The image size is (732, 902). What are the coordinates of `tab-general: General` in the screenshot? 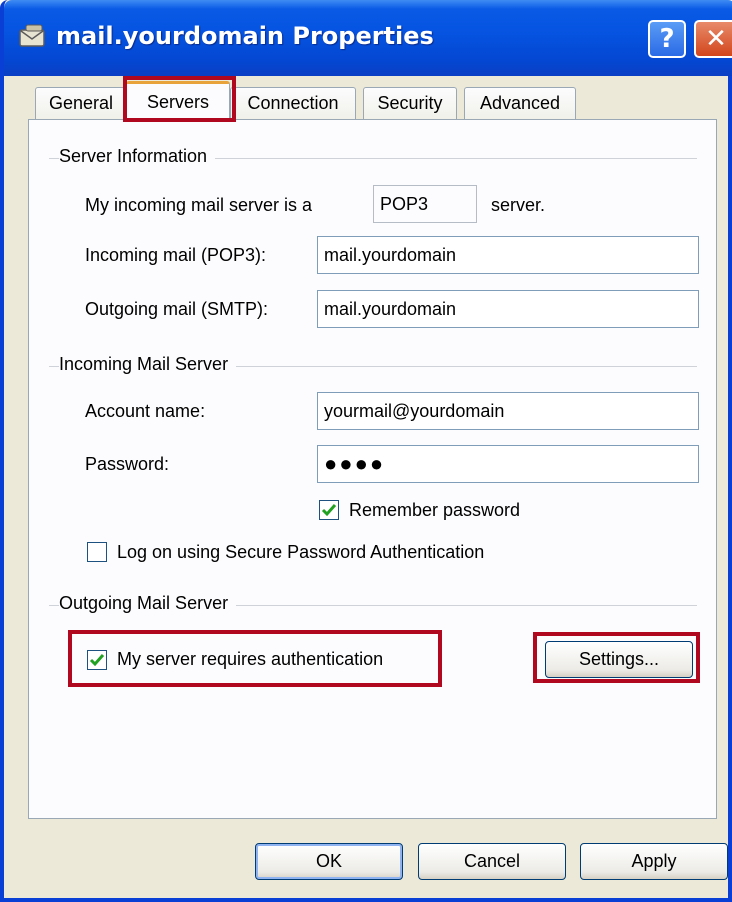 It's located at (81, 103).